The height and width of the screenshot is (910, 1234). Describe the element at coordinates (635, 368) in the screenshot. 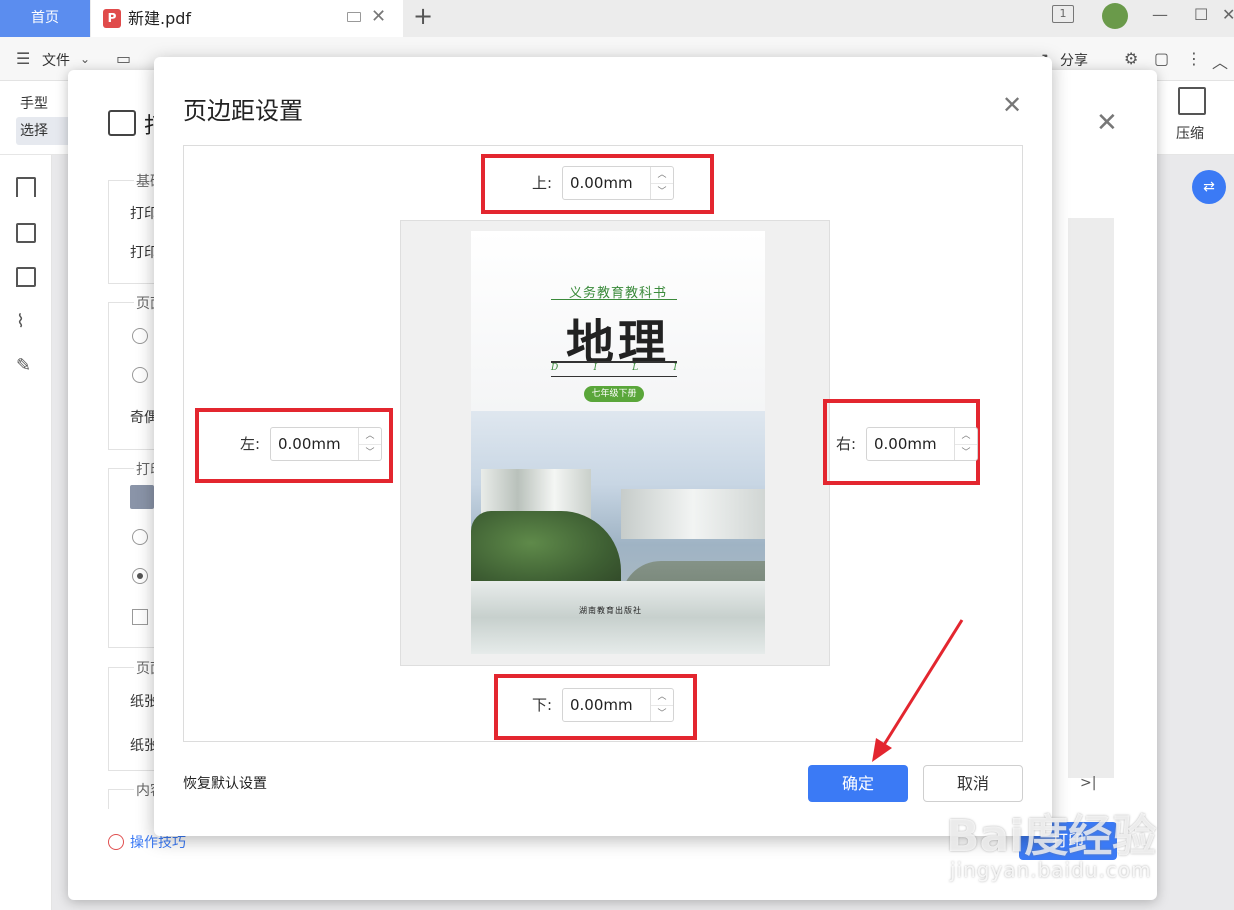

I see `cover-pinyin-letter: L` at that location.